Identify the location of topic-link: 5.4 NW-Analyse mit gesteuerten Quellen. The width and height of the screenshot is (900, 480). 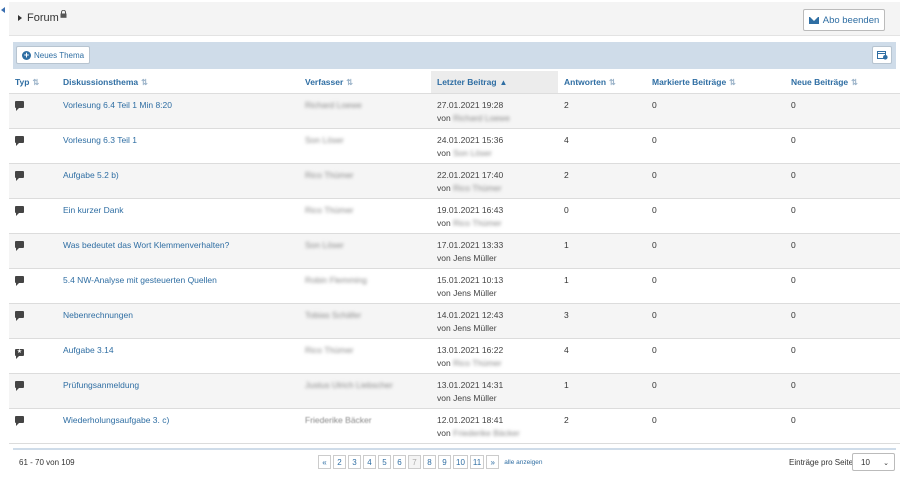
(140, 280).